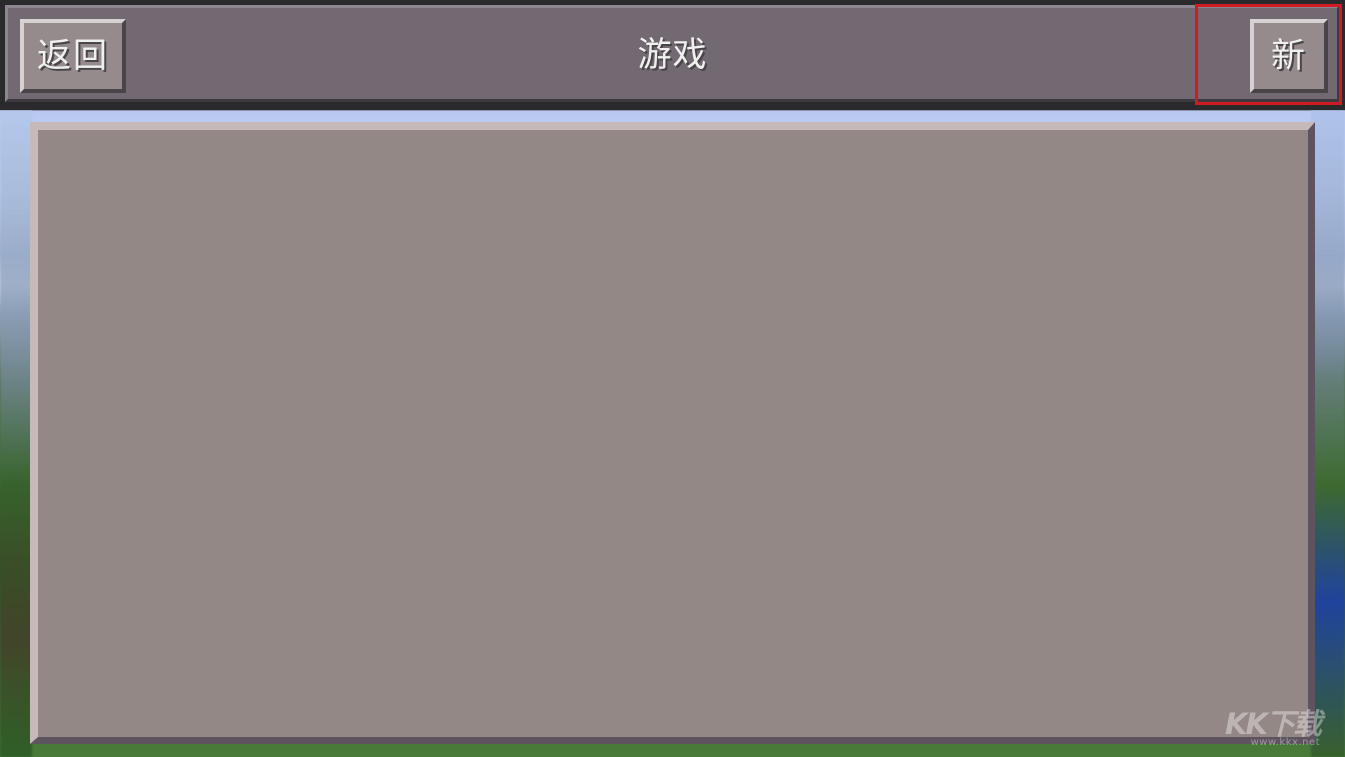  What do you see at coordinates (1289, 56) in the screenshot?
I see `new-game-button: 新` at bounding box center [1289, 56].